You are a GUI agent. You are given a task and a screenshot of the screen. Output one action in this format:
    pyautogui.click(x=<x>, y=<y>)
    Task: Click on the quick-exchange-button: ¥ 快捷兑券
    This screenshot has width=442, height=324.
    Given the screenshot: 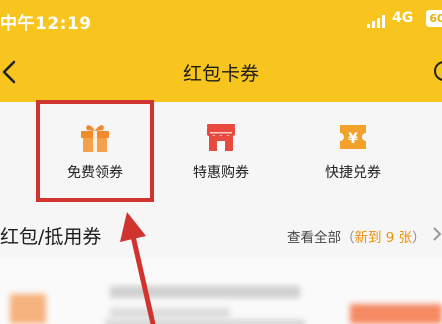 What is the action you would take?
    pyautogui.click(x=353, y=155)
    